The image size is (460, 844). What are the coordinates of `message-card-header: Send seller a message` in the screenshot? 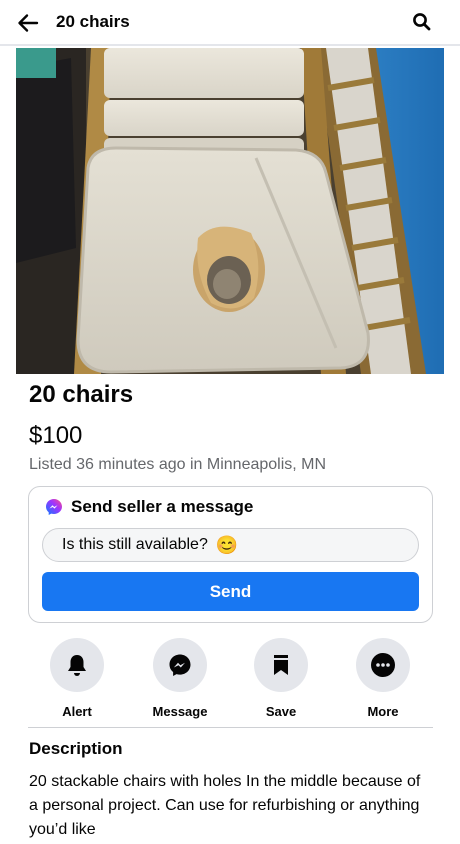 It's located at (149, 507).